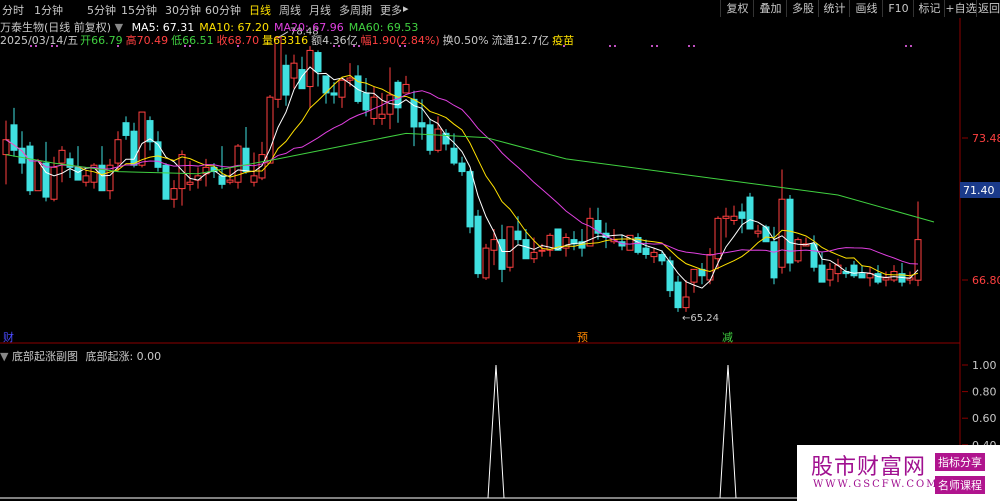 This screenshot has width=1000, height=501. What do you see at coordinates (39, 40) in the screenshot?
I see `quote-field: 2025/03/14/五` at bounding box center [39, 40].